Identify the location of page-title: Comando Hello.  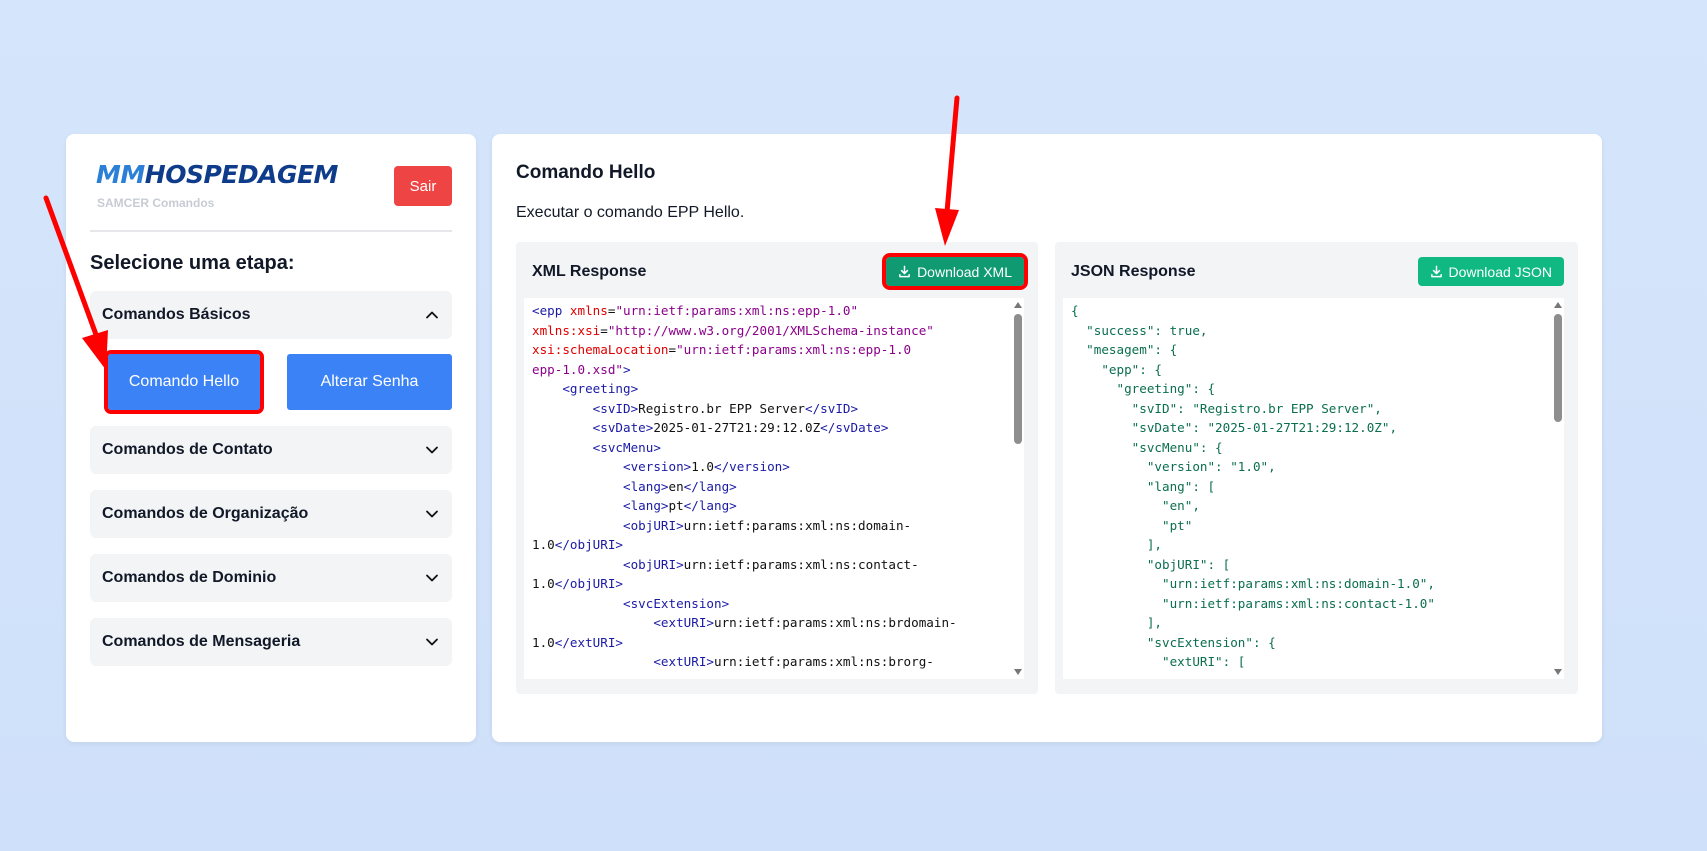
(586, 172).